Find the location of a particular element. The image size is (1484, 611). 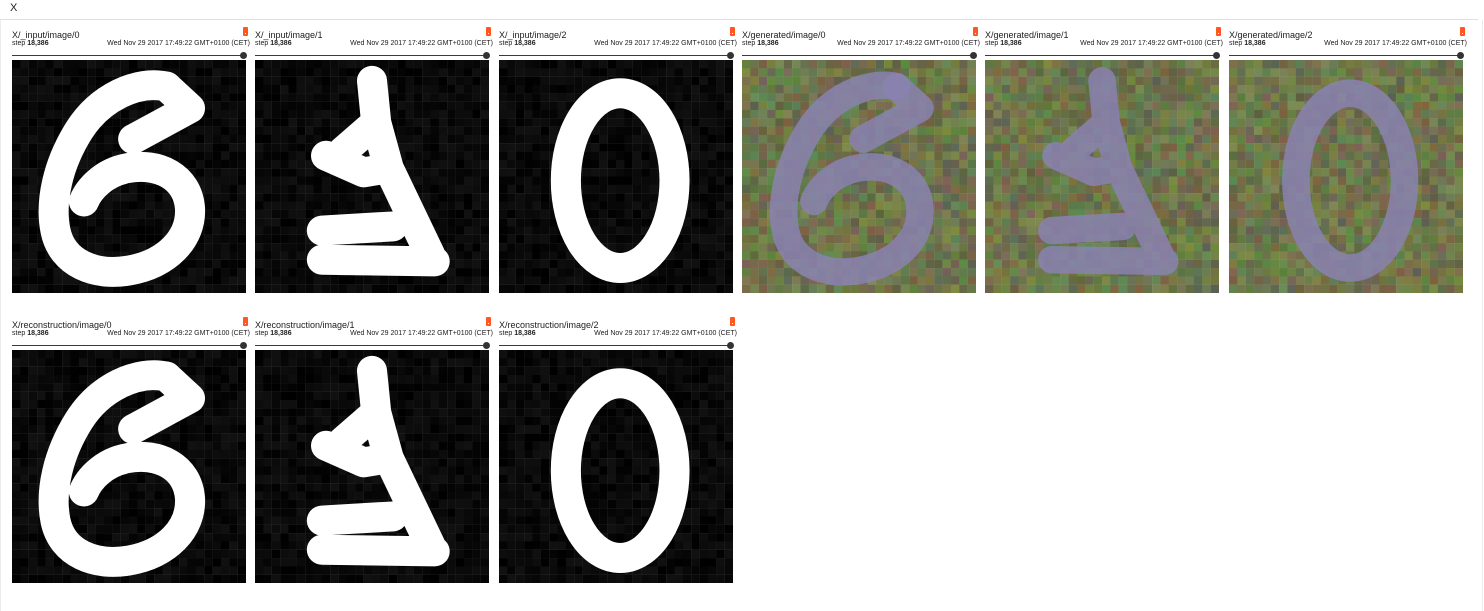

card-title: X/generated/image/1 is located at coordinates (1027, 35).